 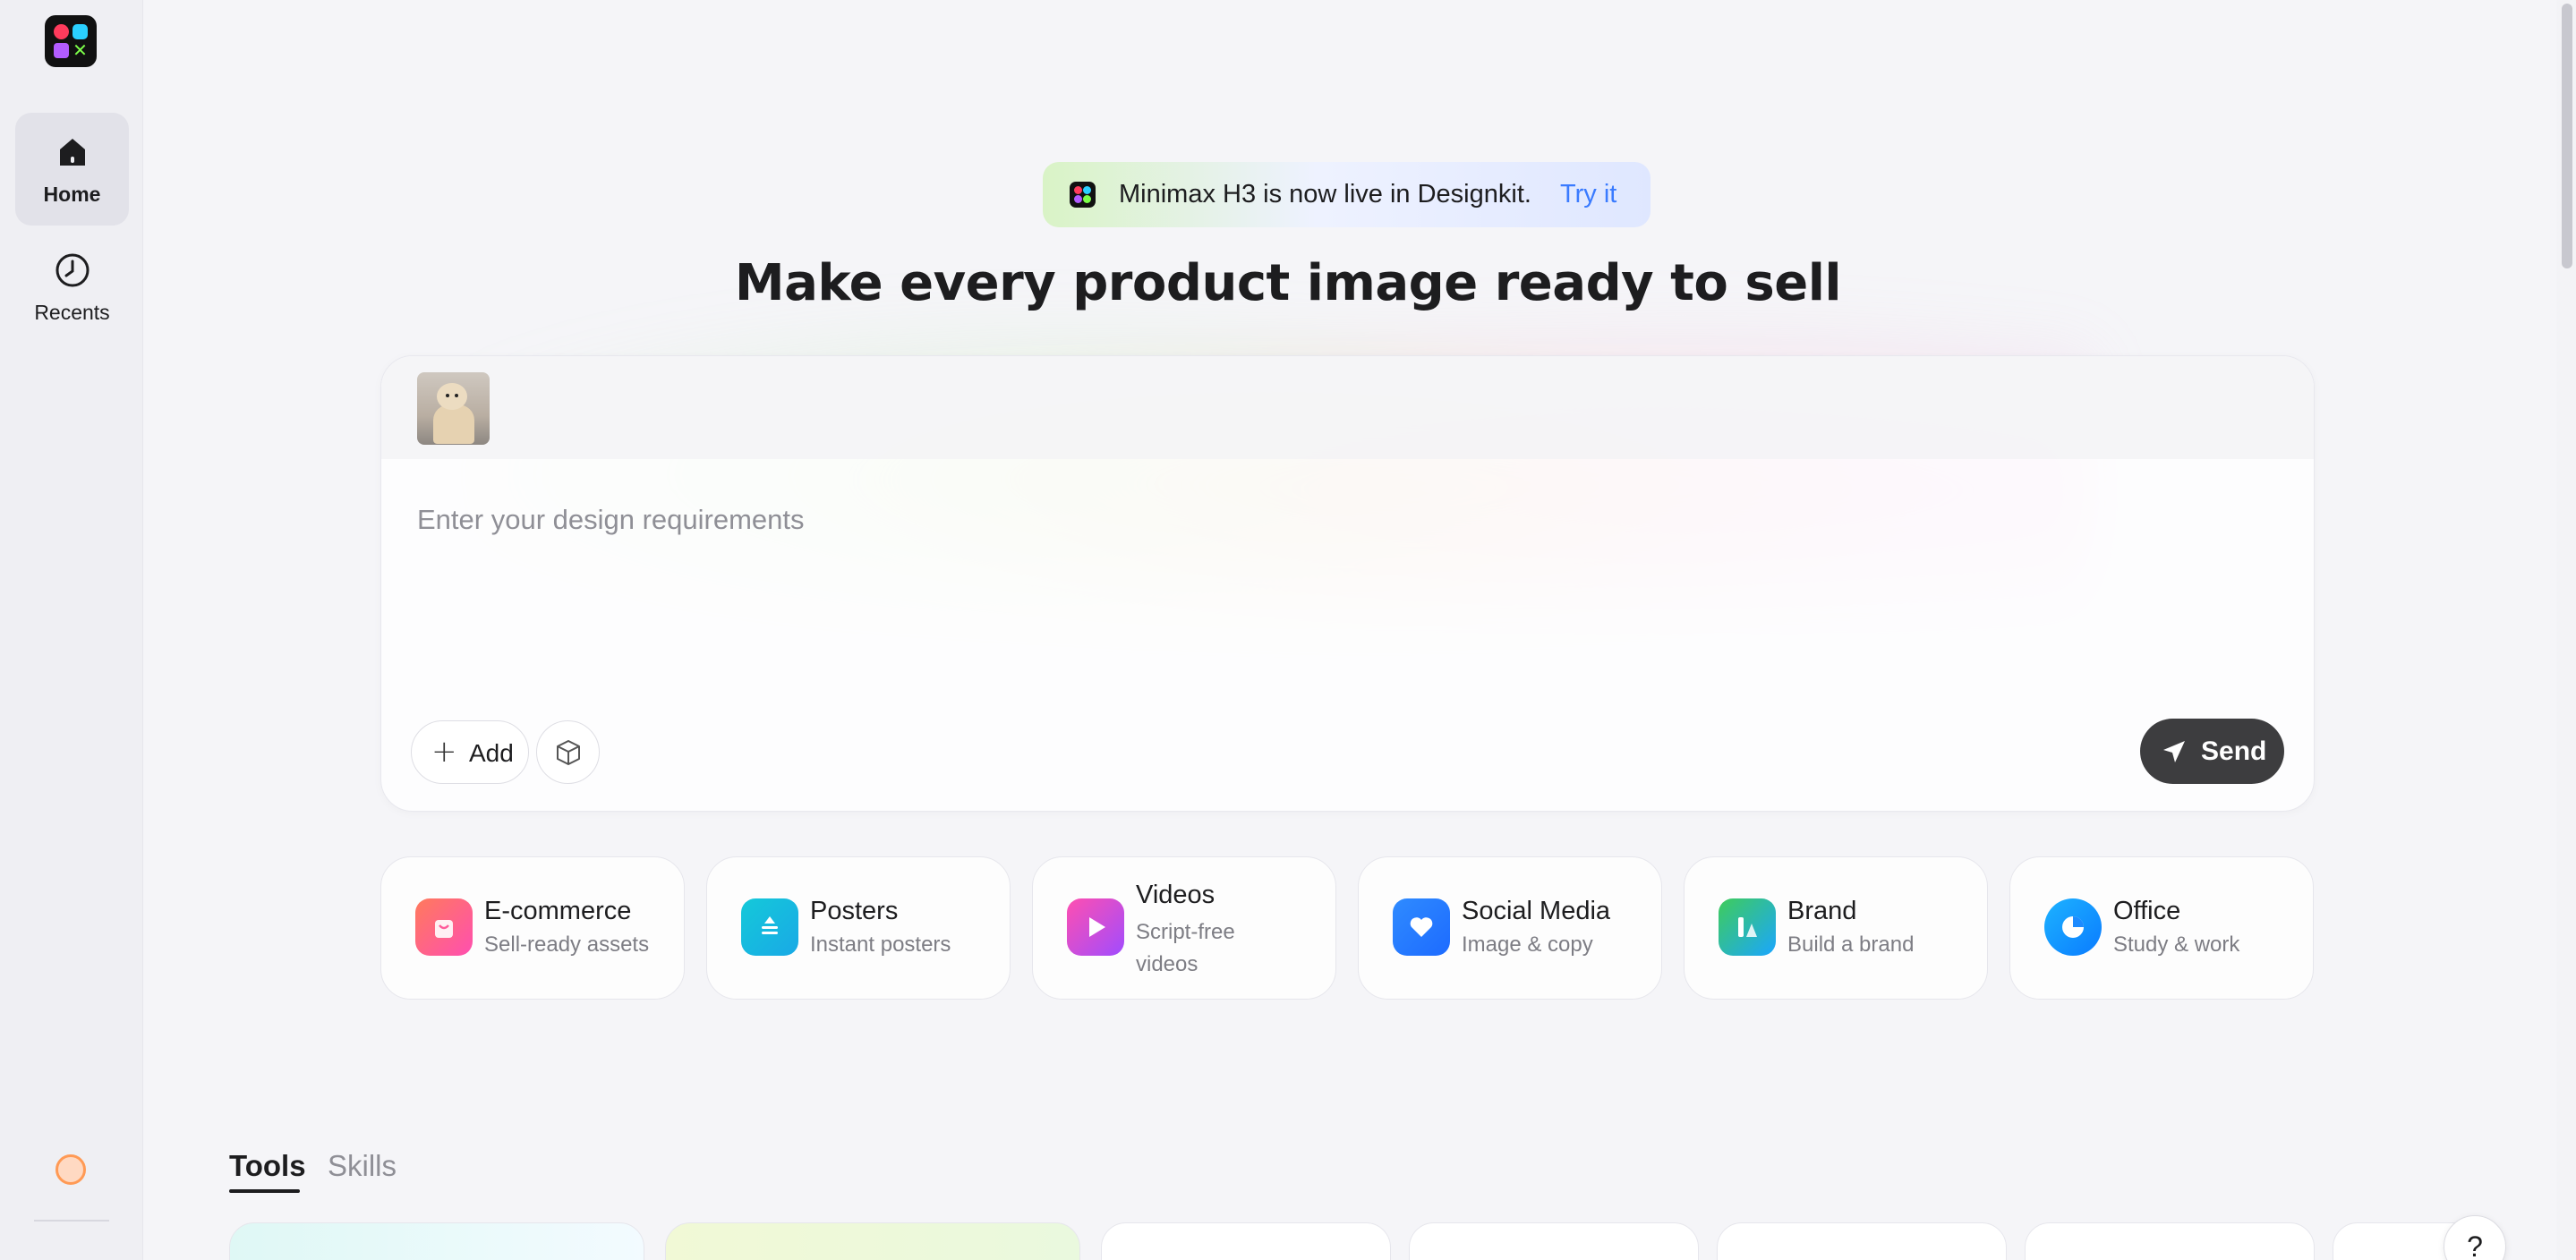 What do you see at coordinates (880, 944) in the screenshot?
I see `category-subtitle: Instant posters` at bounding box center [880, 944].